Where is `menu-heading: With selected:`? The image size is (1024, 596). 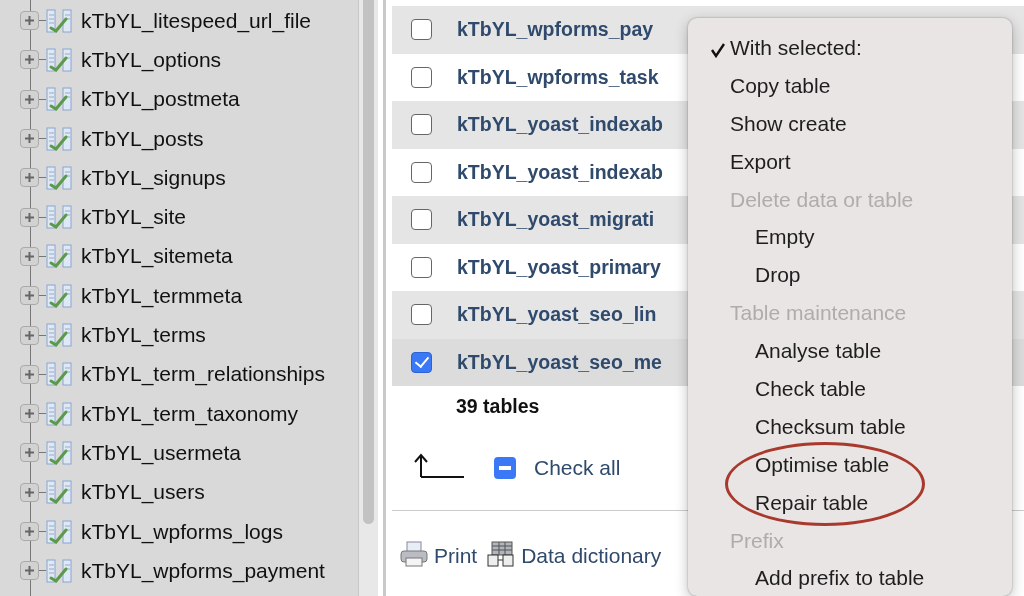 menu-heading: With selected: is located at coordinates (796, 47).